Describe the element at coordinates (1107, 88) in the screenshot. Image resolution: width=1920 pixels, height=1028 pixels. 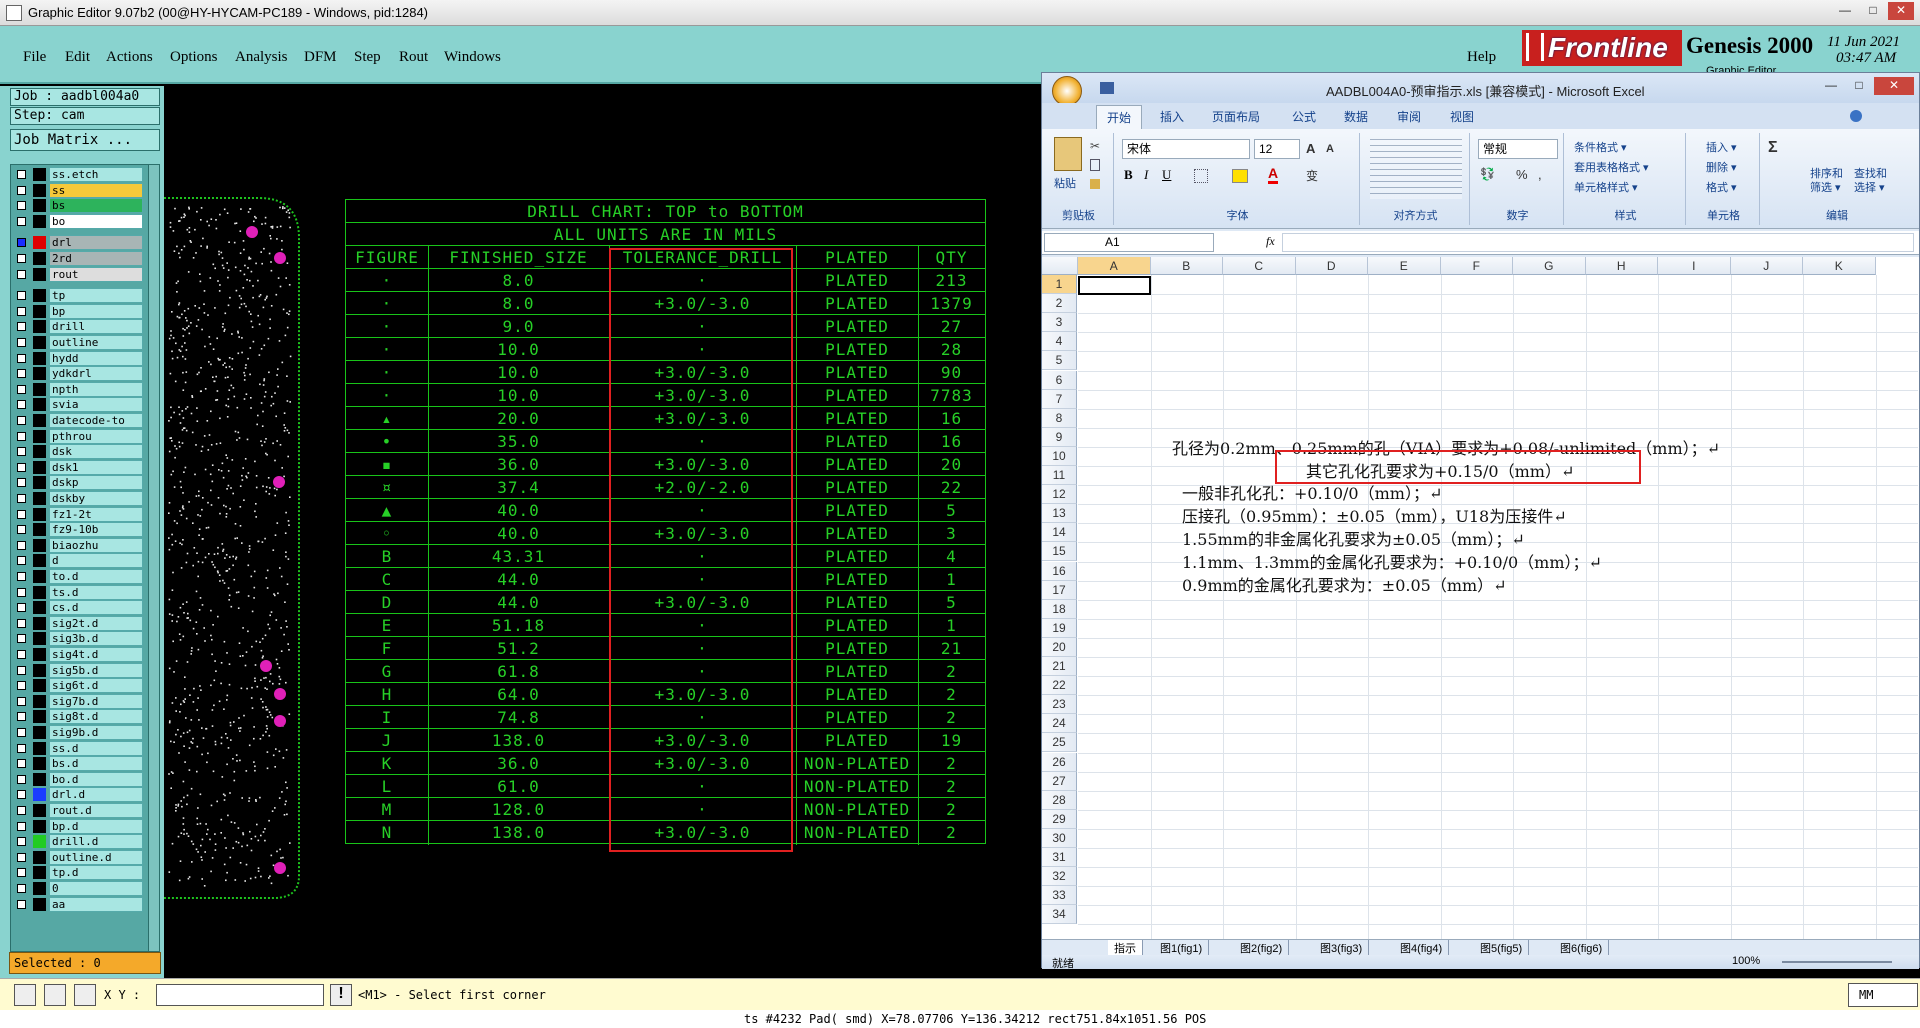
I see `save-icon` at that location.